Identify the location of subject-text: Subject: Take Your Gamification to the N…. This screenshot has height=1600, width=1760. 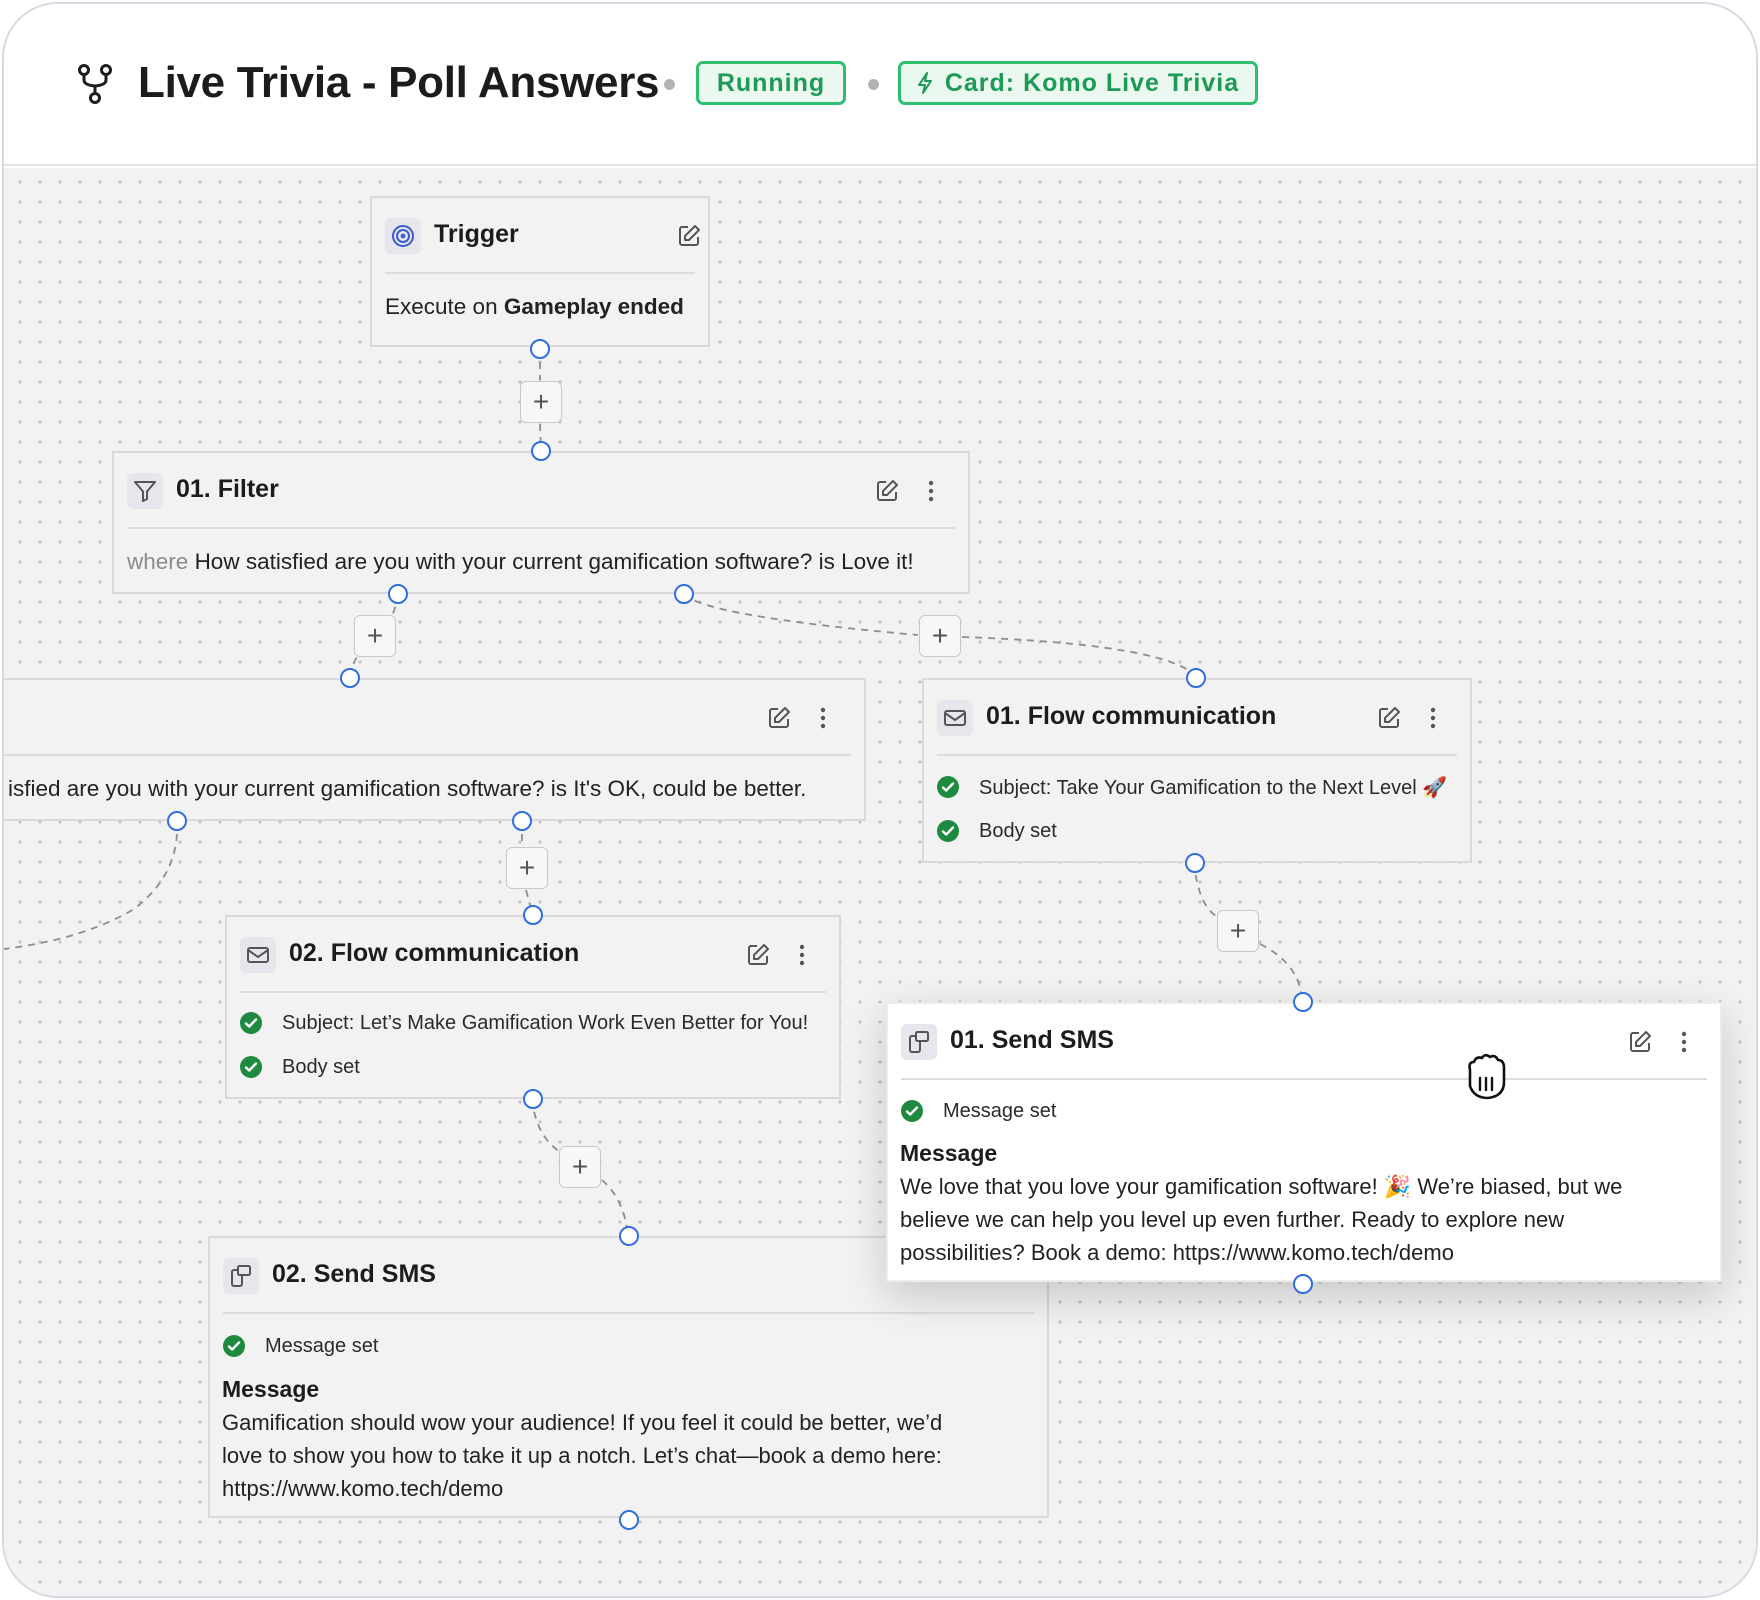
(1213, 787).